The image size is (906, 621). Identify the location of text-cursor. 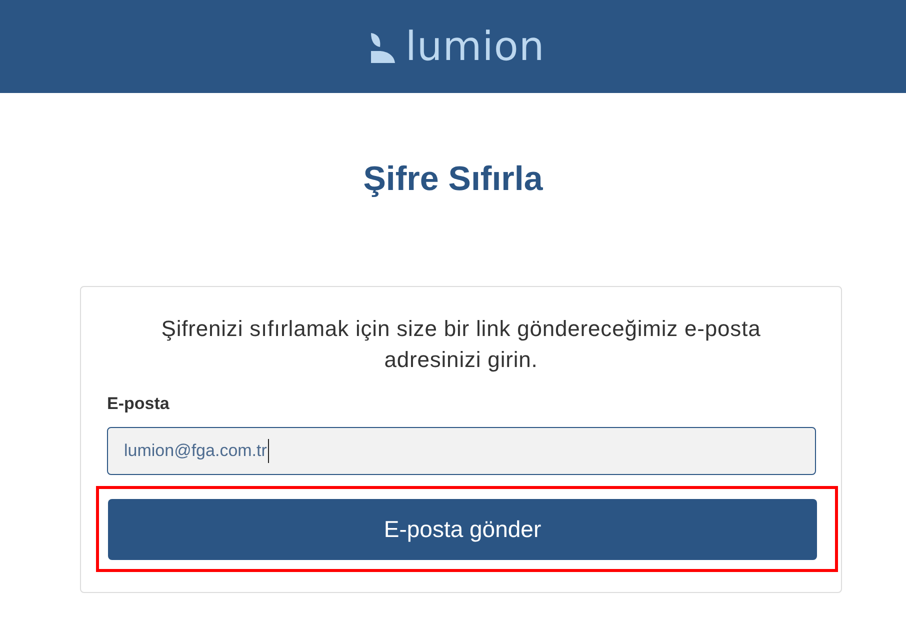
(268, 451).